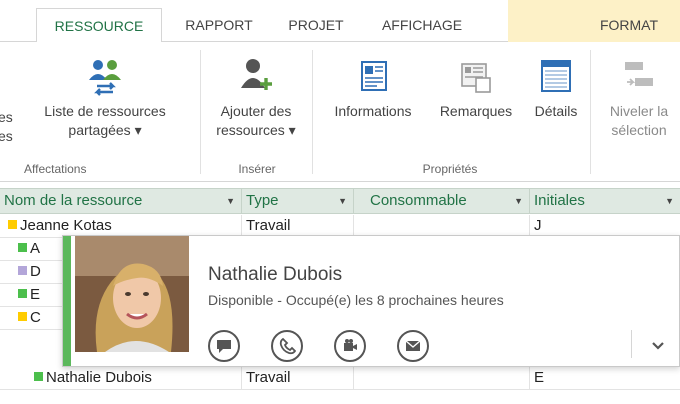  What do you see at coordinates (6, 127) in the screenshot?
I see `clipped-ribbon-button: es es` at bounding box center [6, 127].